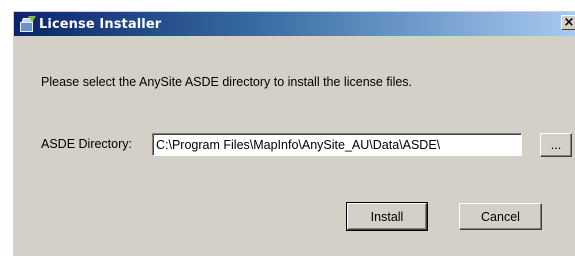 Image resolution: width=575 pixels, height=256 pixels. Describe the element at coordinates (337, 144) in the screenshot. I see `asde-directory-input` at that location.